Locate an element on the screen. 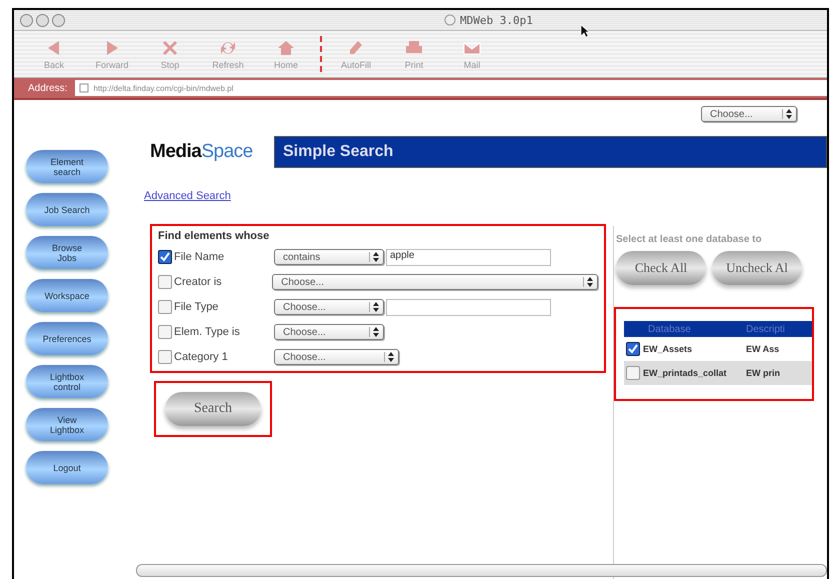 This screenshot has height=579, width=833. sidebar-button: View Lightbox is located at coordinates (67, 424).